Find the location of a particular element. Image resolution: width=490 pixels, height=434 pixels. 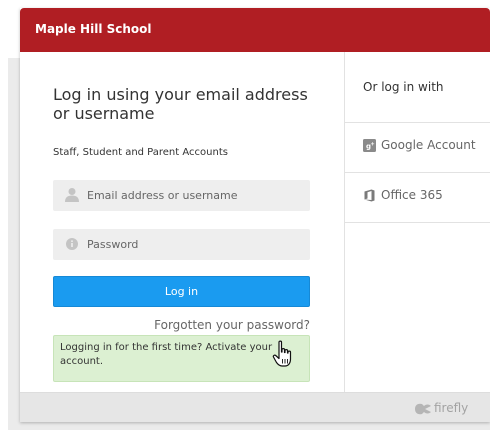

divider is located at coordinates (417, 222).